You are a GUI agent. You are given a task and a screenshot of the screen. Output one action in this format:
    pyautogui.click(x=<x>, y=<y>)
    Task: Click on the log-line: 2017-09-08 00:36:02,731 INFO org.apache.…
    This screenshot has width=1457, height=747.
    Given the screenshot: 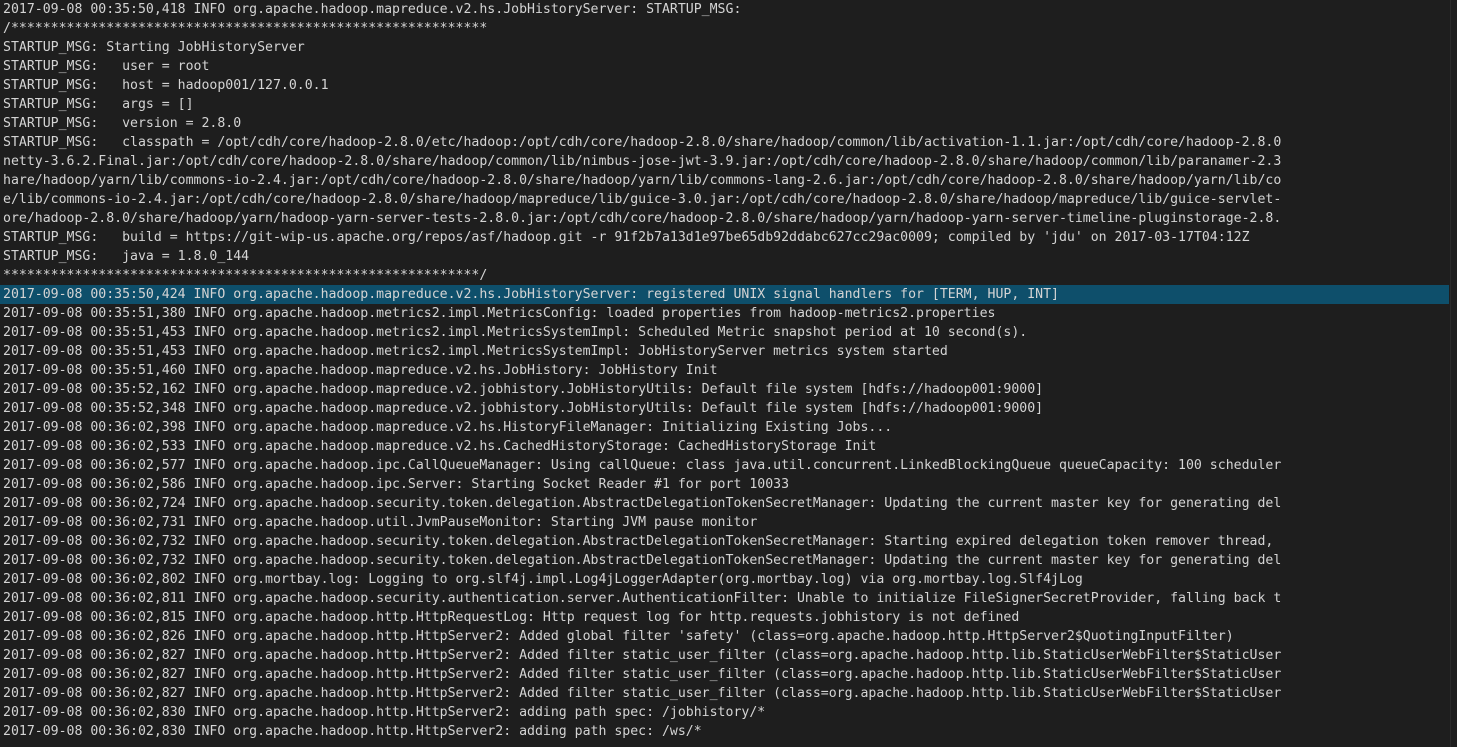 What is the action you would take?
    pyautogui.click(x=724, y=522)
    